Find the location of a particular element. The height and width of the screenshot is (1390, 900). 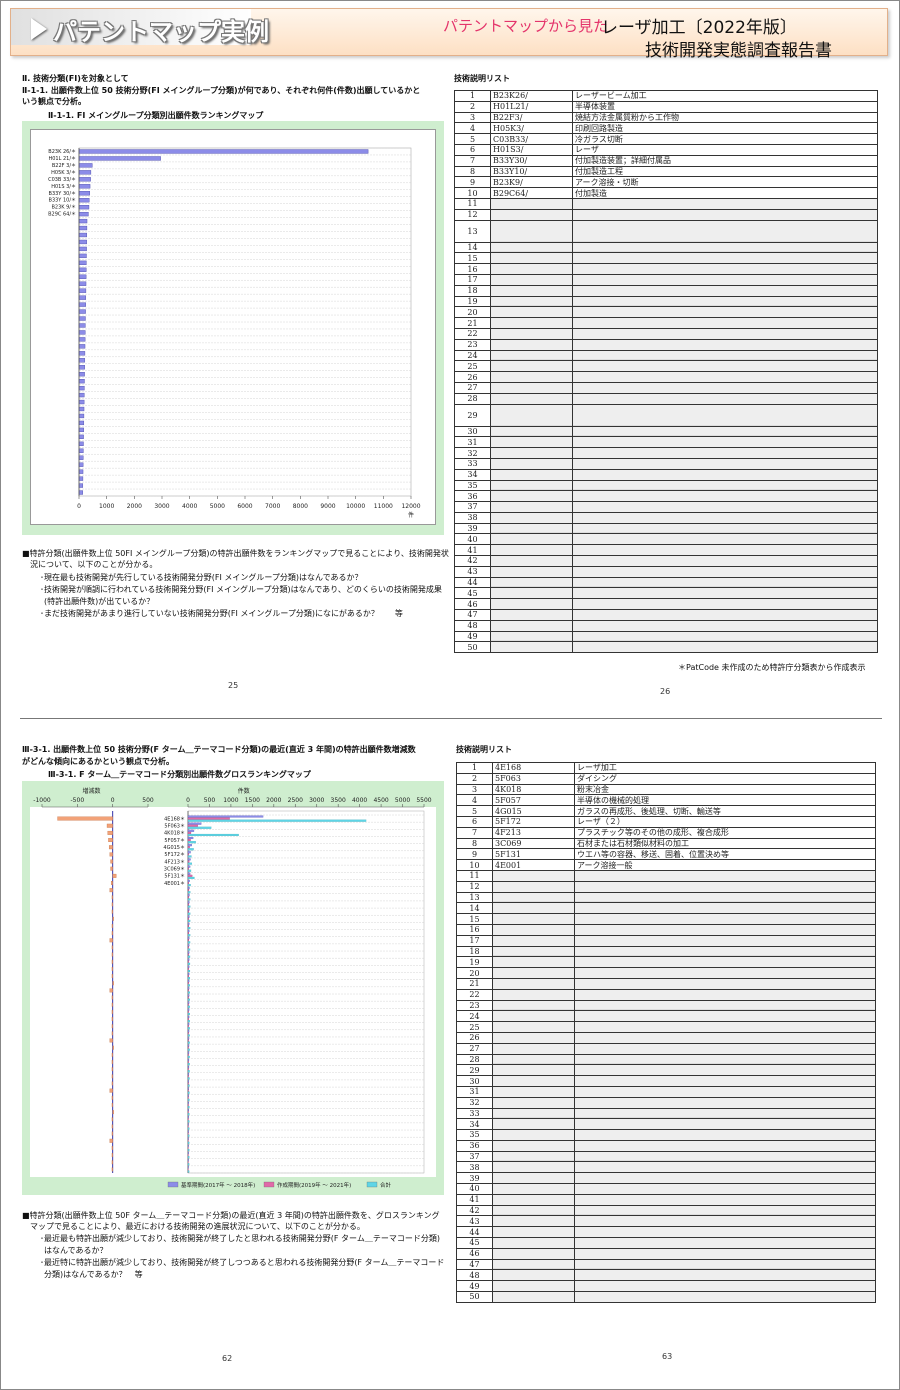

row-description: 石材または石材類似材料の加工 is located at coordinates (725, 843).